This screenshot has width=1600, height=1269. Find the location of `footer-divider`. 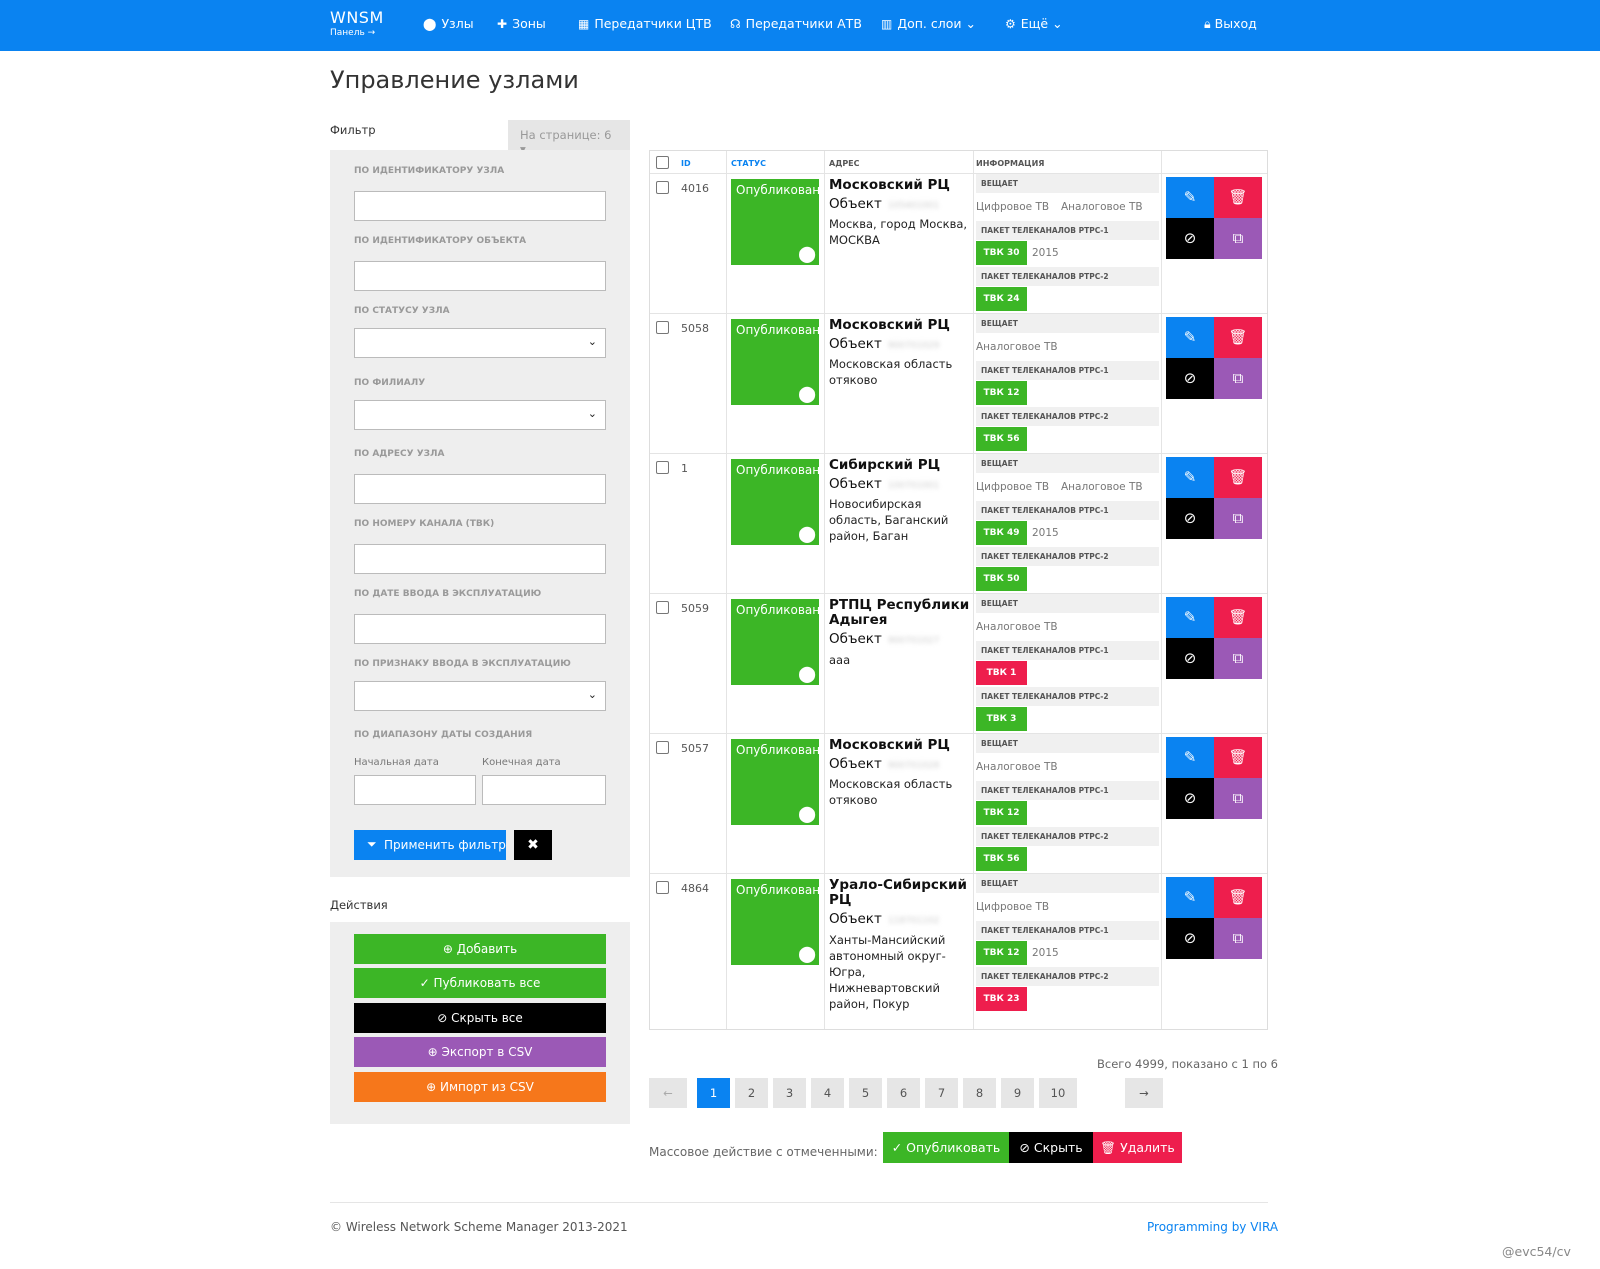

footer-divider is located at coordinates (799, 1202).